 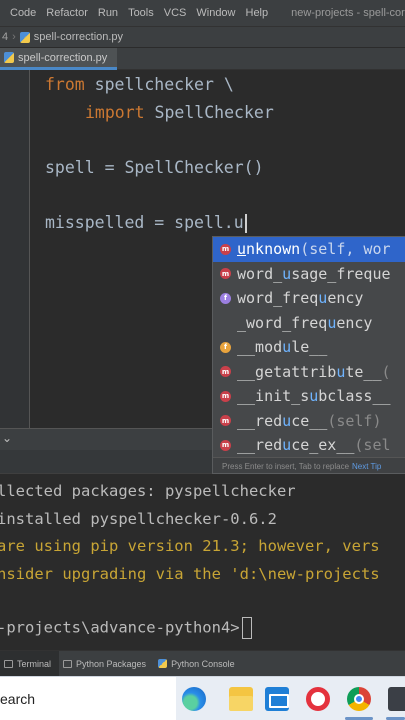 I want to click on chevron-down-icon: ⌄, so click(x=7, y=438).